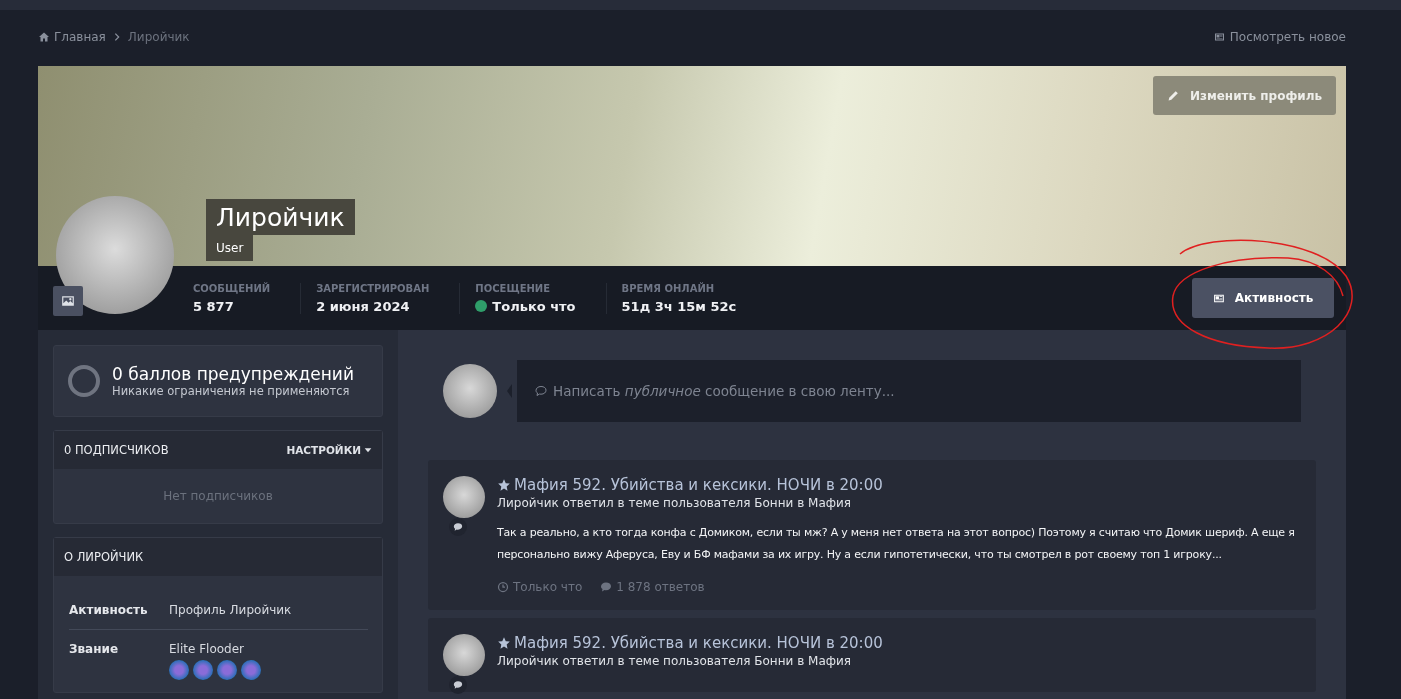 This screenshot has width=1401, height=699. What do you see at coordinates (373, 288) in the screenshot?
I see `stat-label: ЗАРЕГИСТРИРОВАН` at bounding box center [373, 288].